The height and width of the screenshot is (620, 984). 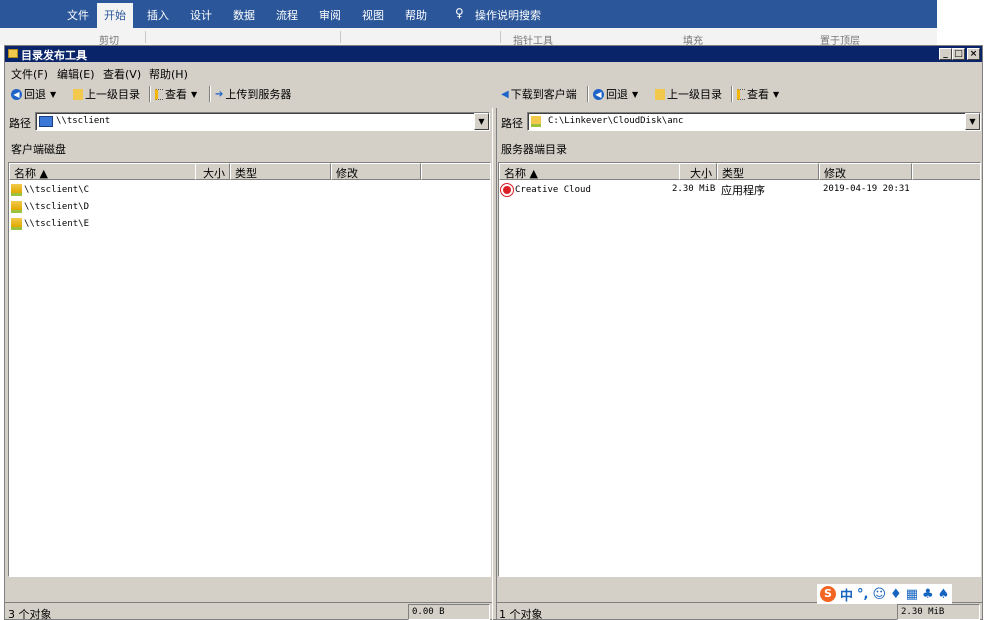 What do you see at coordinates (828, 594) in the screenshot?
I see `sogou-logo-icon: S` at bounding box center [828, 594].